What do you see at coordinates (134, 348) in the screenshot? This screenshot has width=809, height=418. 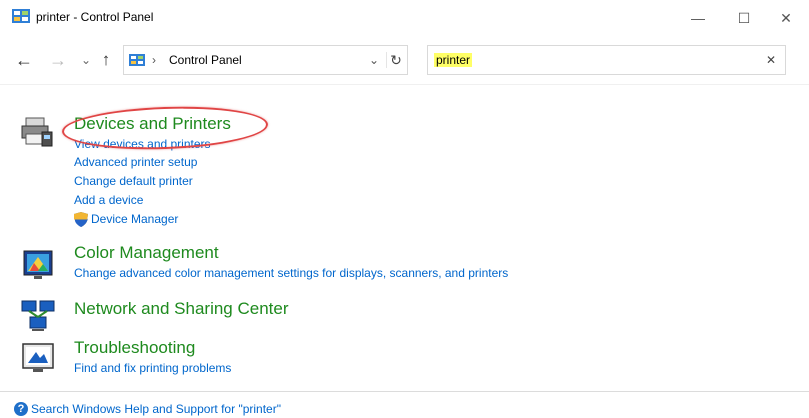 I see `troubleshooting-link: Troubleshooting` at bounding box center [134, 348].